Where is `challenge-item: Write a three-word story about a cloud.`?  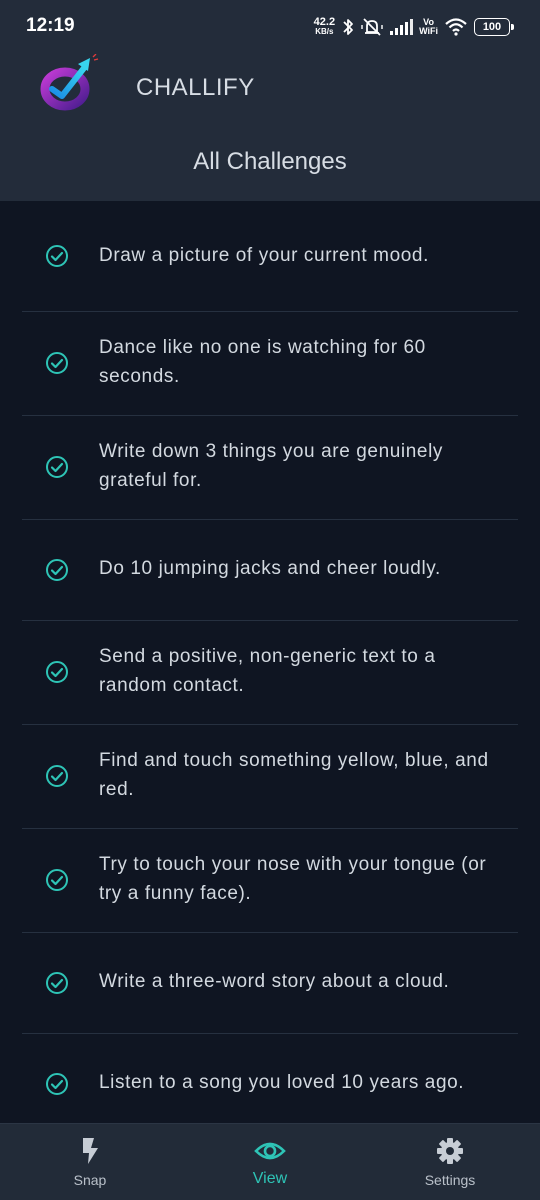
challenge-item: Write a three-word story about a cloud. is located at coordinates (270, 982).